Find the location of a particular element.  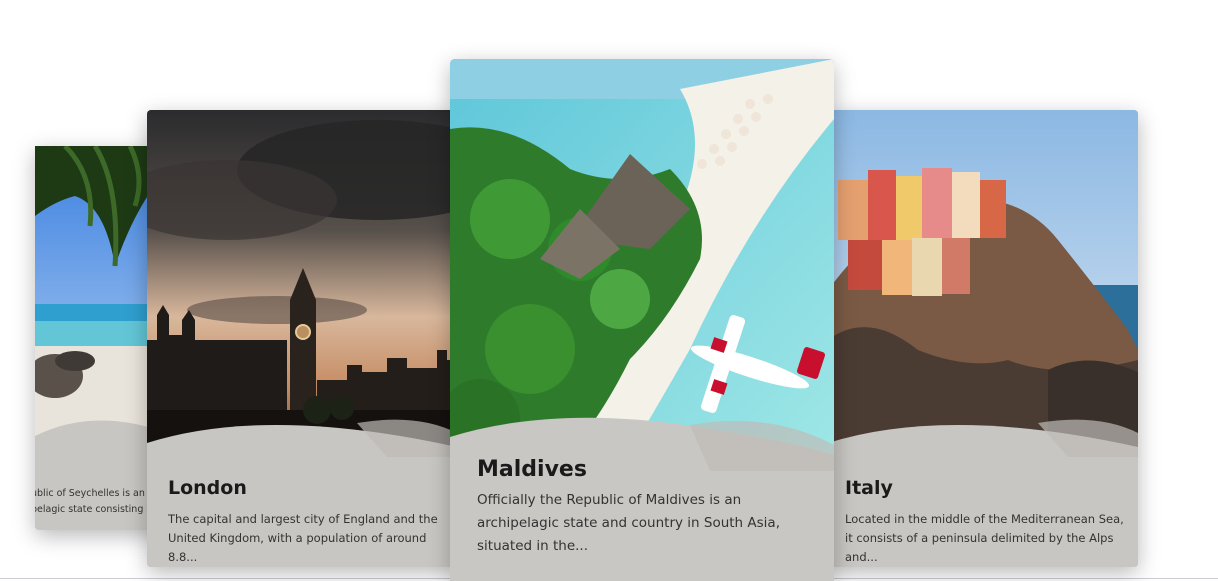

card-title: Italy is located at coordinates (869, 488).